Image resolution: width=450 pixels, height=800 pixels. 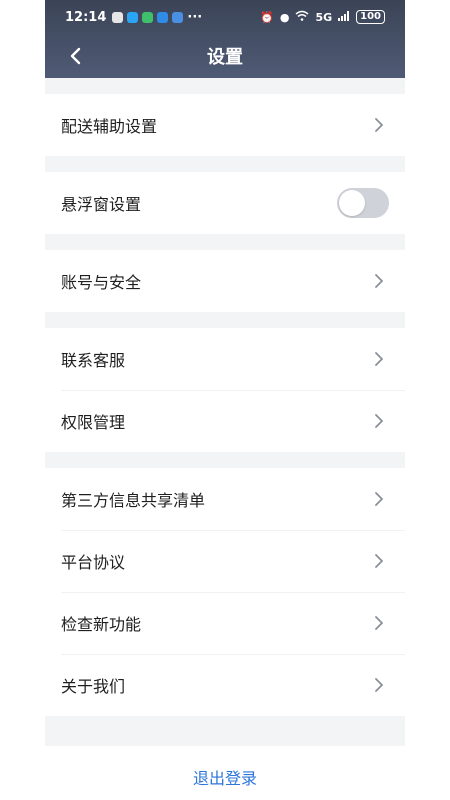 I want to click on status-right: ⏰ ● 5G 100, so click(x=322, y=17).